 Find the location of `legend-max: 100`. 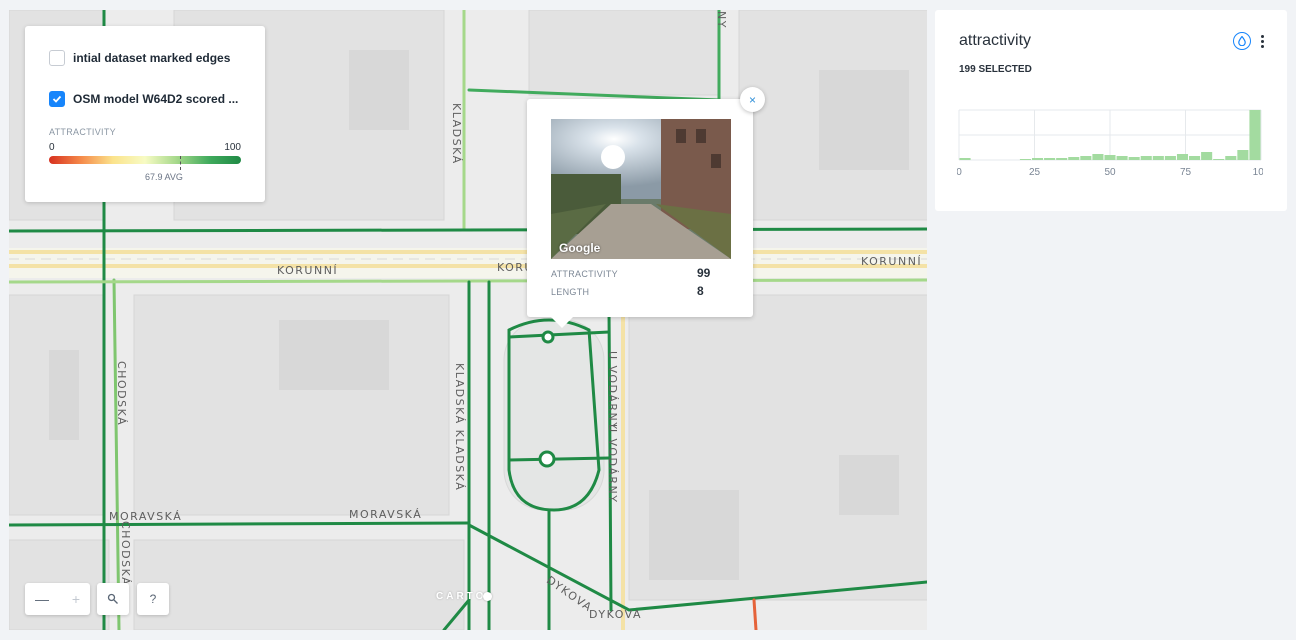

legend-max: 100 is located at coordinates (232, 147).